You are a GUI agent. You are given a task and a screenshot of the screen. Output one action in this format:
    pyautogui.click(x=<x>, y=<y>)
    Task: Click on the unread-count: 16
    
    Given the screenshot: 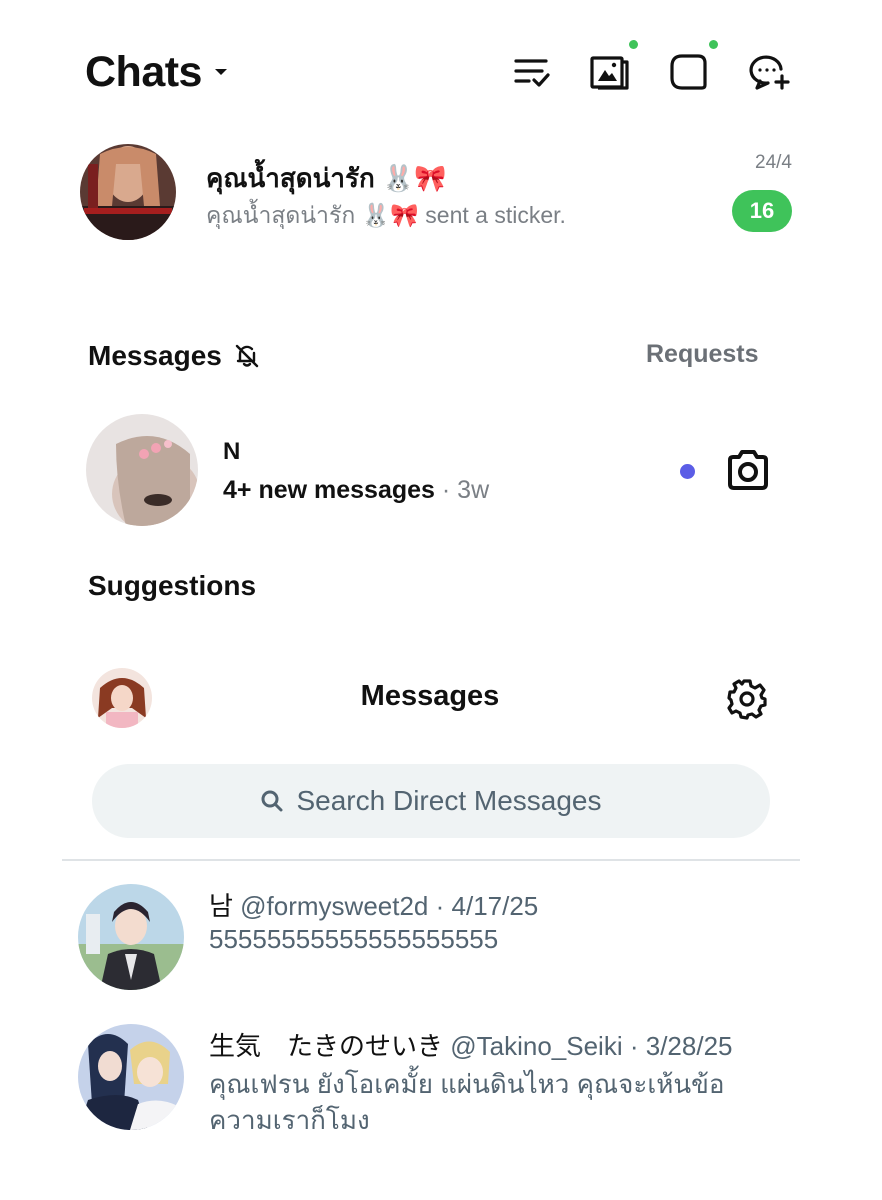 What is the action you would take?
    pyautogui.click(x=762, y=210)
    